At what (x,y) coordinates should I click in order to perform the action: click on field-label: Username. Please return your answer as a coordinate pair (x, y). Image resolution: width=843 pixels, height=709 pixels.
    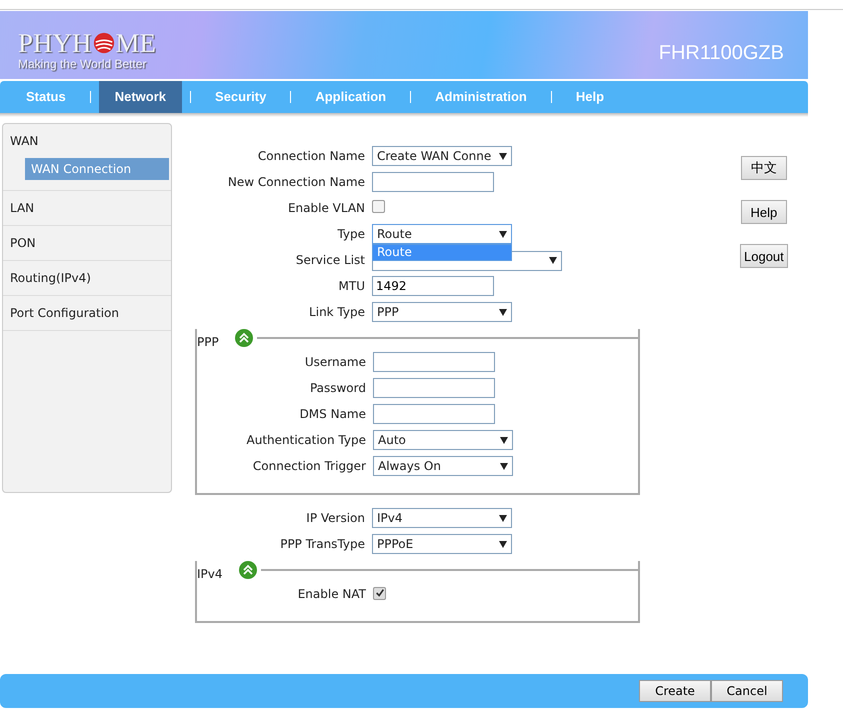
    Looking at the image, I should click on (335, 362).